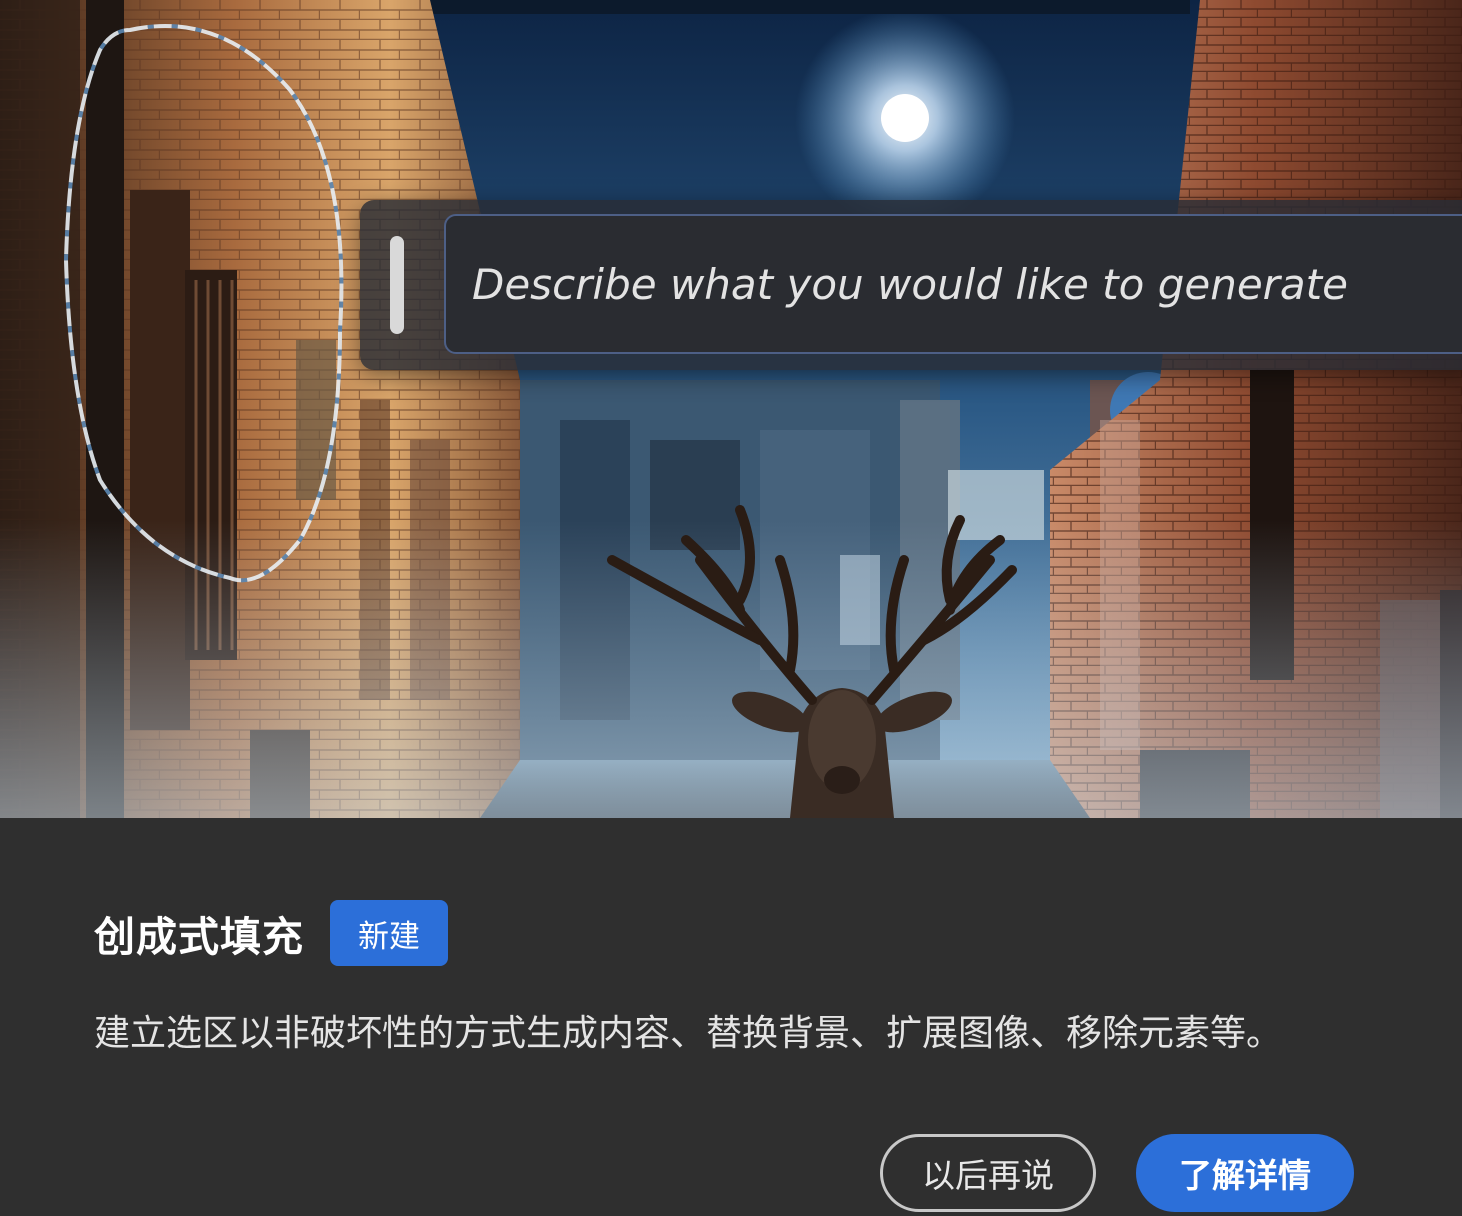  Describe the element at coordinates (397, 285) in the screenshot. I see `drag-handle` at that location.